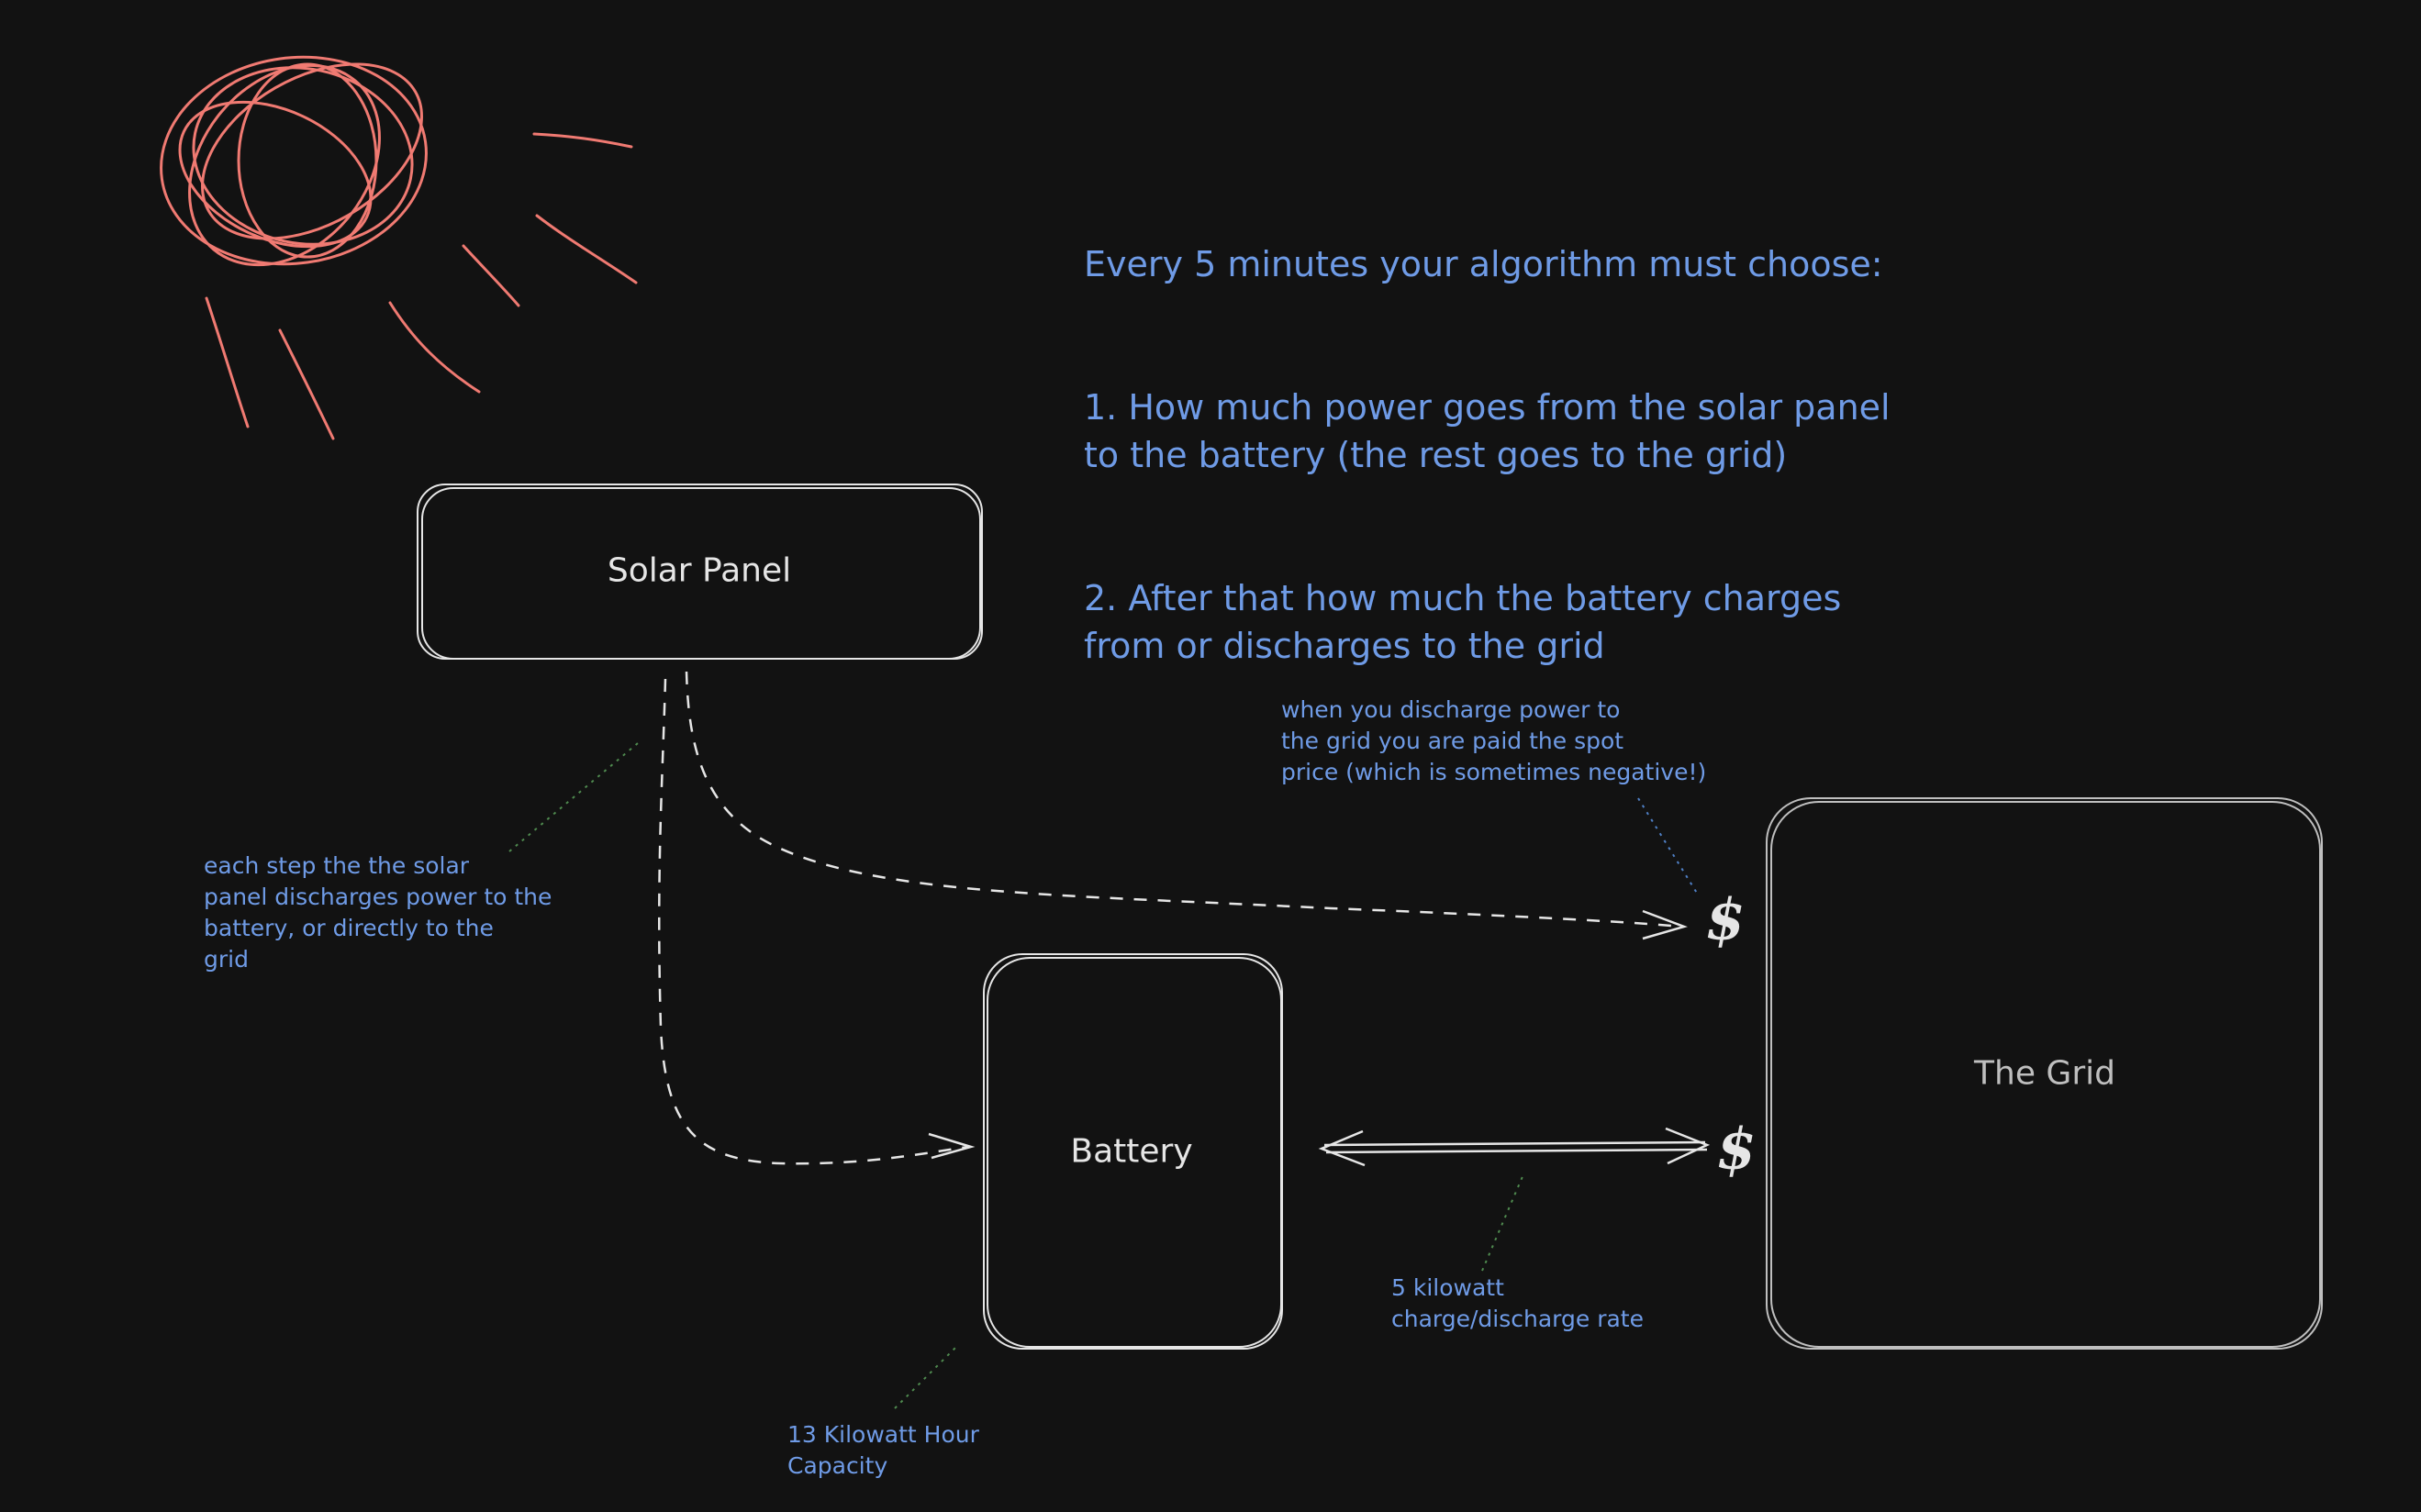  Describe the element at coordinates (1668, 846) in the screenshot. I see `spot-price-leader` at that location.